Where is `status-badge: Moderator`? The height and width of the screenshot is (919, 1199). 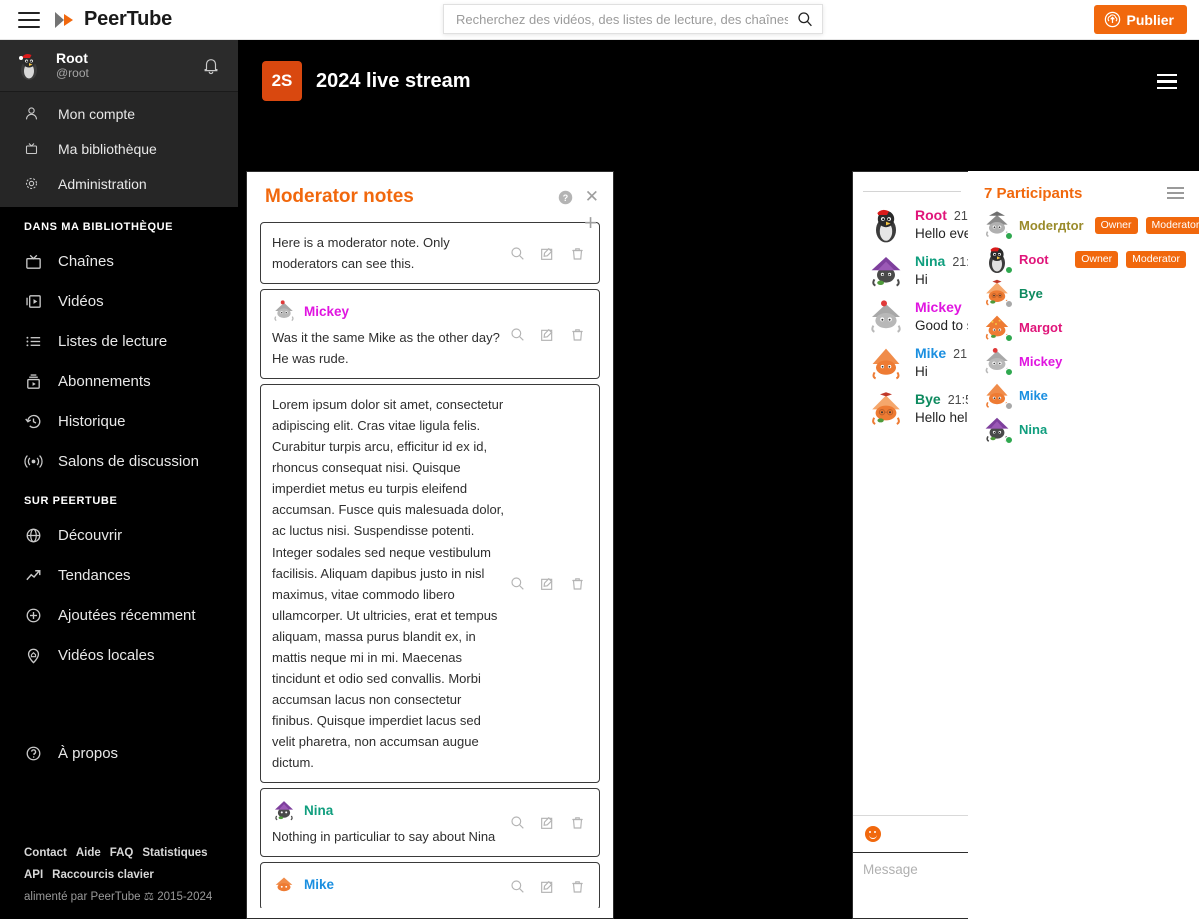 status-badge: Moderator is located at coordinates (1156, 259).